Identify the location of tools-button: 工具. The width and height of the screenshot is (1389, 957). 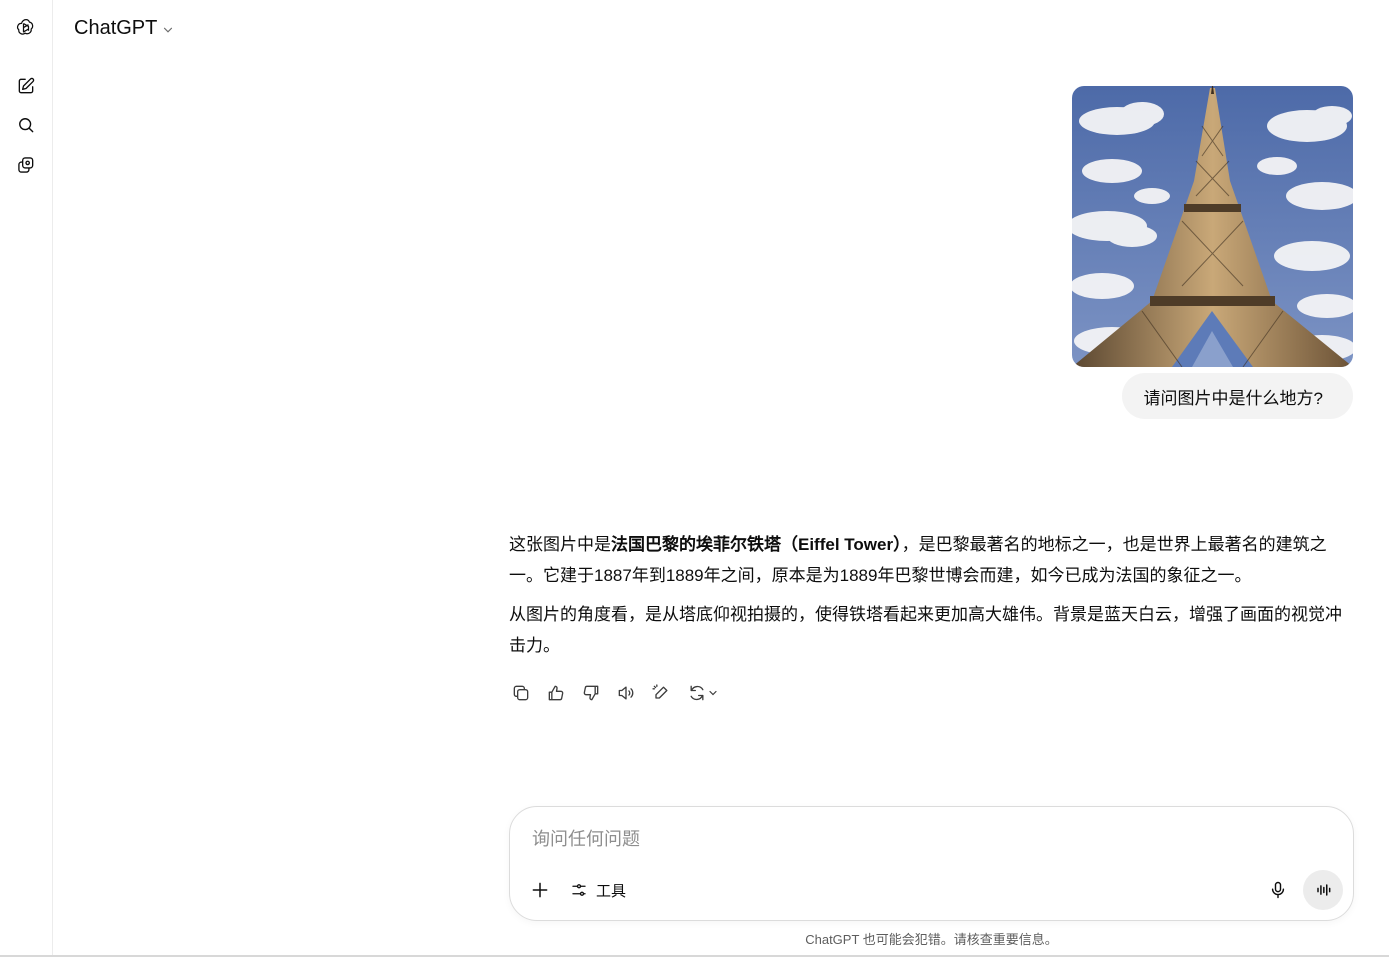
(598, 890).